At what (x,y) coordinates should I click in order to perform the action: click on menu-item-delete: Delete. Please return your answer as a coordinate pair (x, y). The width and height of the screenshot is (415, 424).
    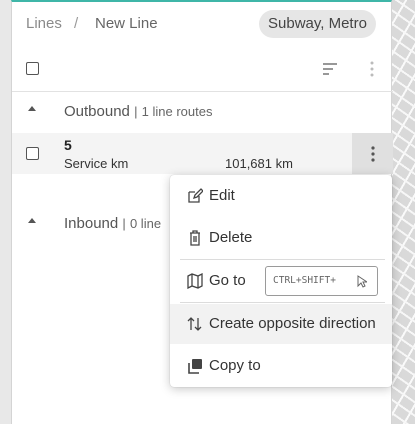
    Looking at the image, I should click on (281, 238).